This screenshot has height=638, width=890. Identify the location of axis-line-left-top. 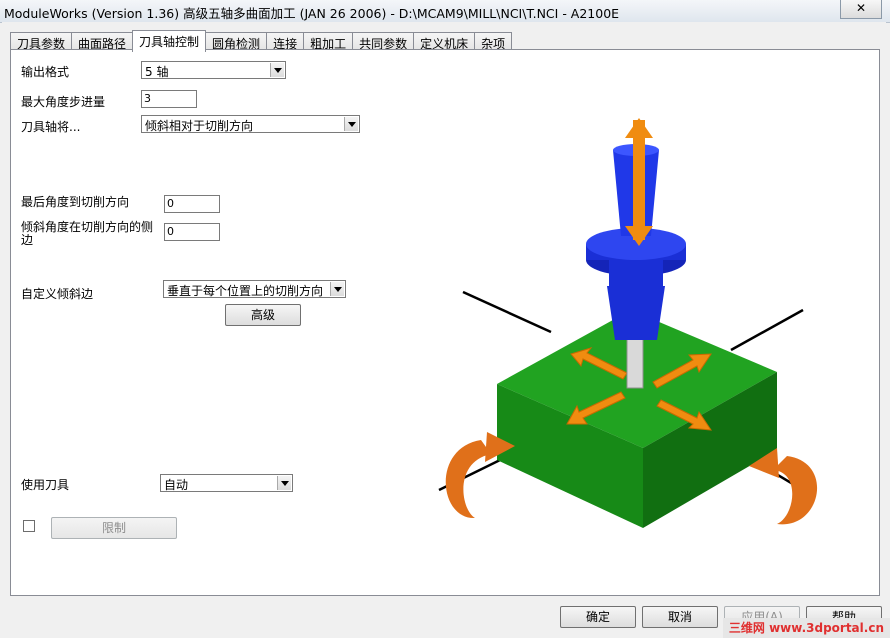
(507, 312).